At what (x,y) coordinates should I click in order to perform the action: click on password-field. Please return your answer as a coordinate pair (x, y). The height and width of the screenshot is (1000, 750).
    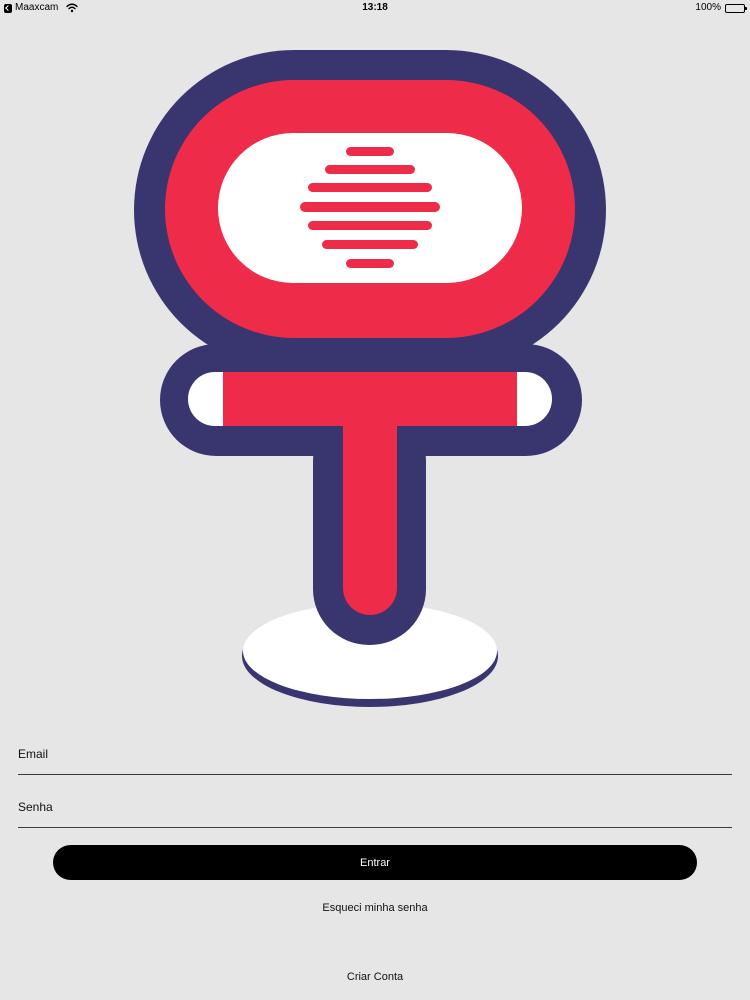
    Looking at the image, I should click on (375, 807).